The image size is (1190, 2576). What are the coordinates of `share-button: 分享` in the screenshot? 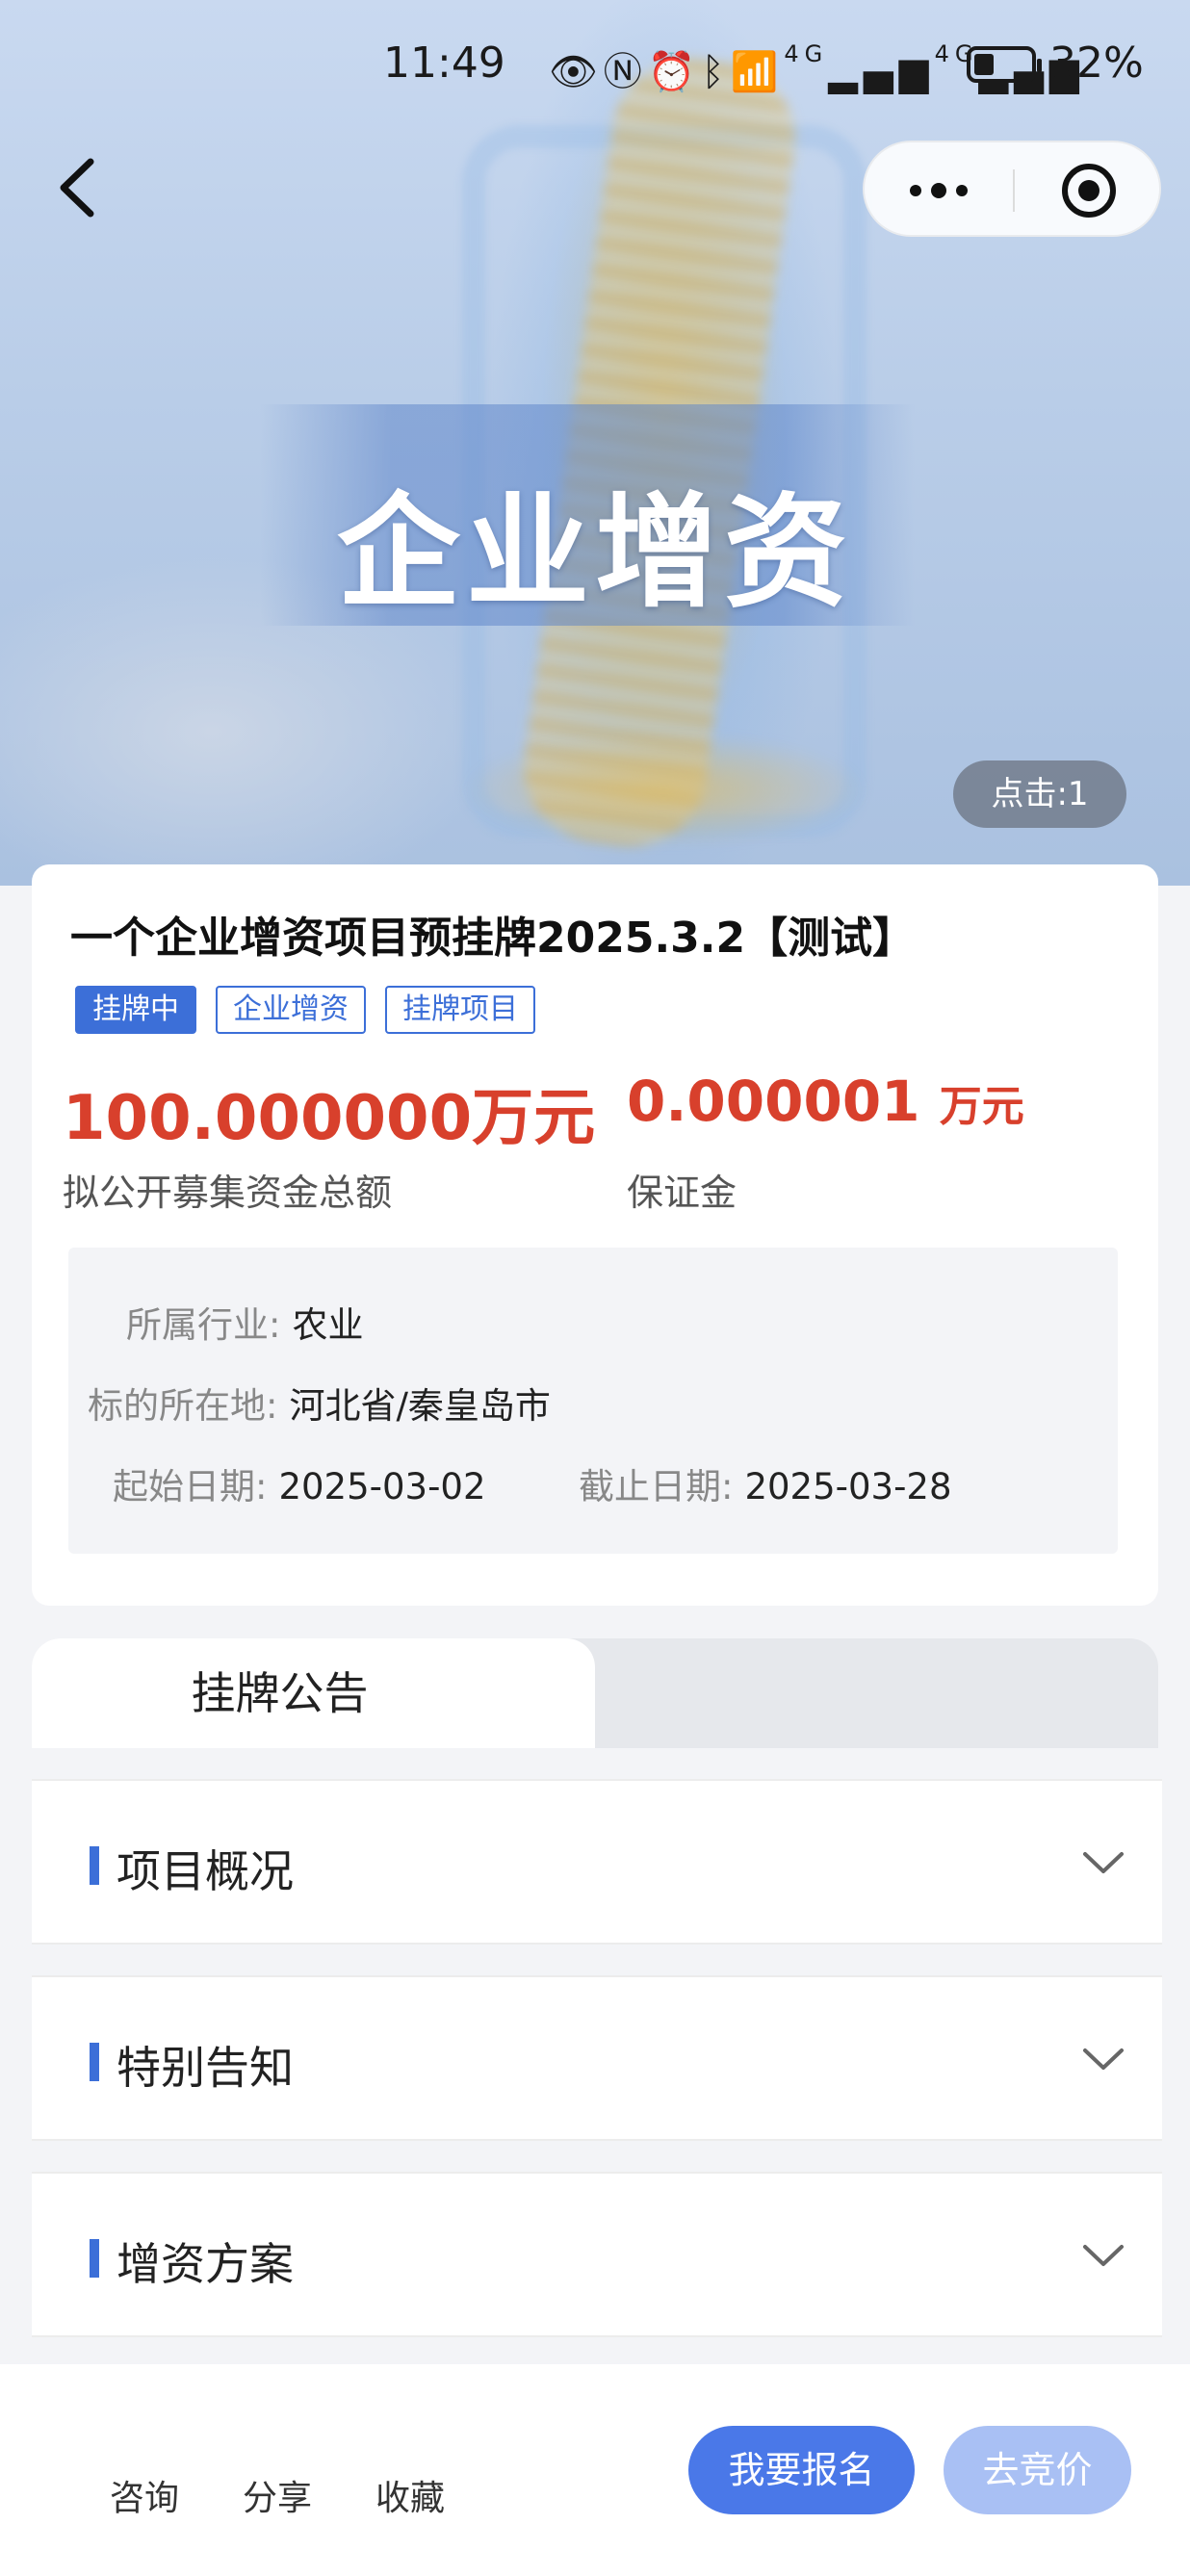 It's located at (278, 2495).